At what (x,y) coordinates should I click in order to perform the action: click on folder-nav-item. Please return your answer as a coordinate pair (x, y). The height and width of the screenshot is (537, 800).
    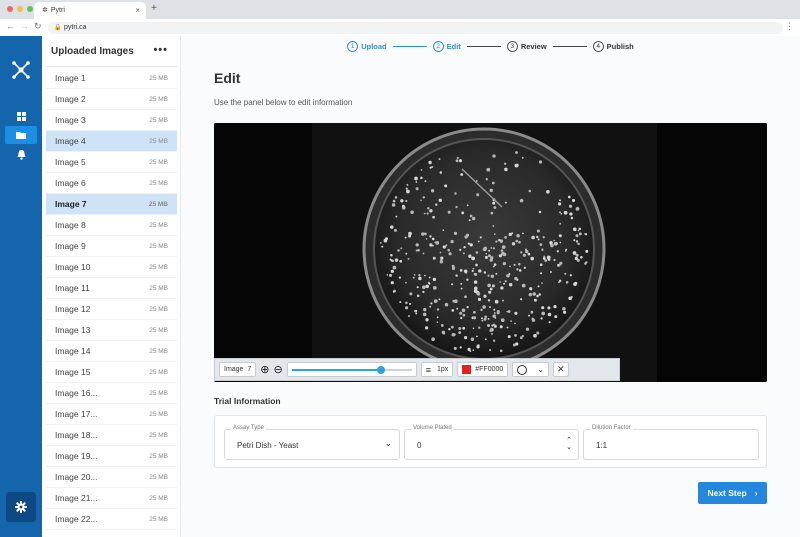
    Looking at the image, I should click on (21, 135).